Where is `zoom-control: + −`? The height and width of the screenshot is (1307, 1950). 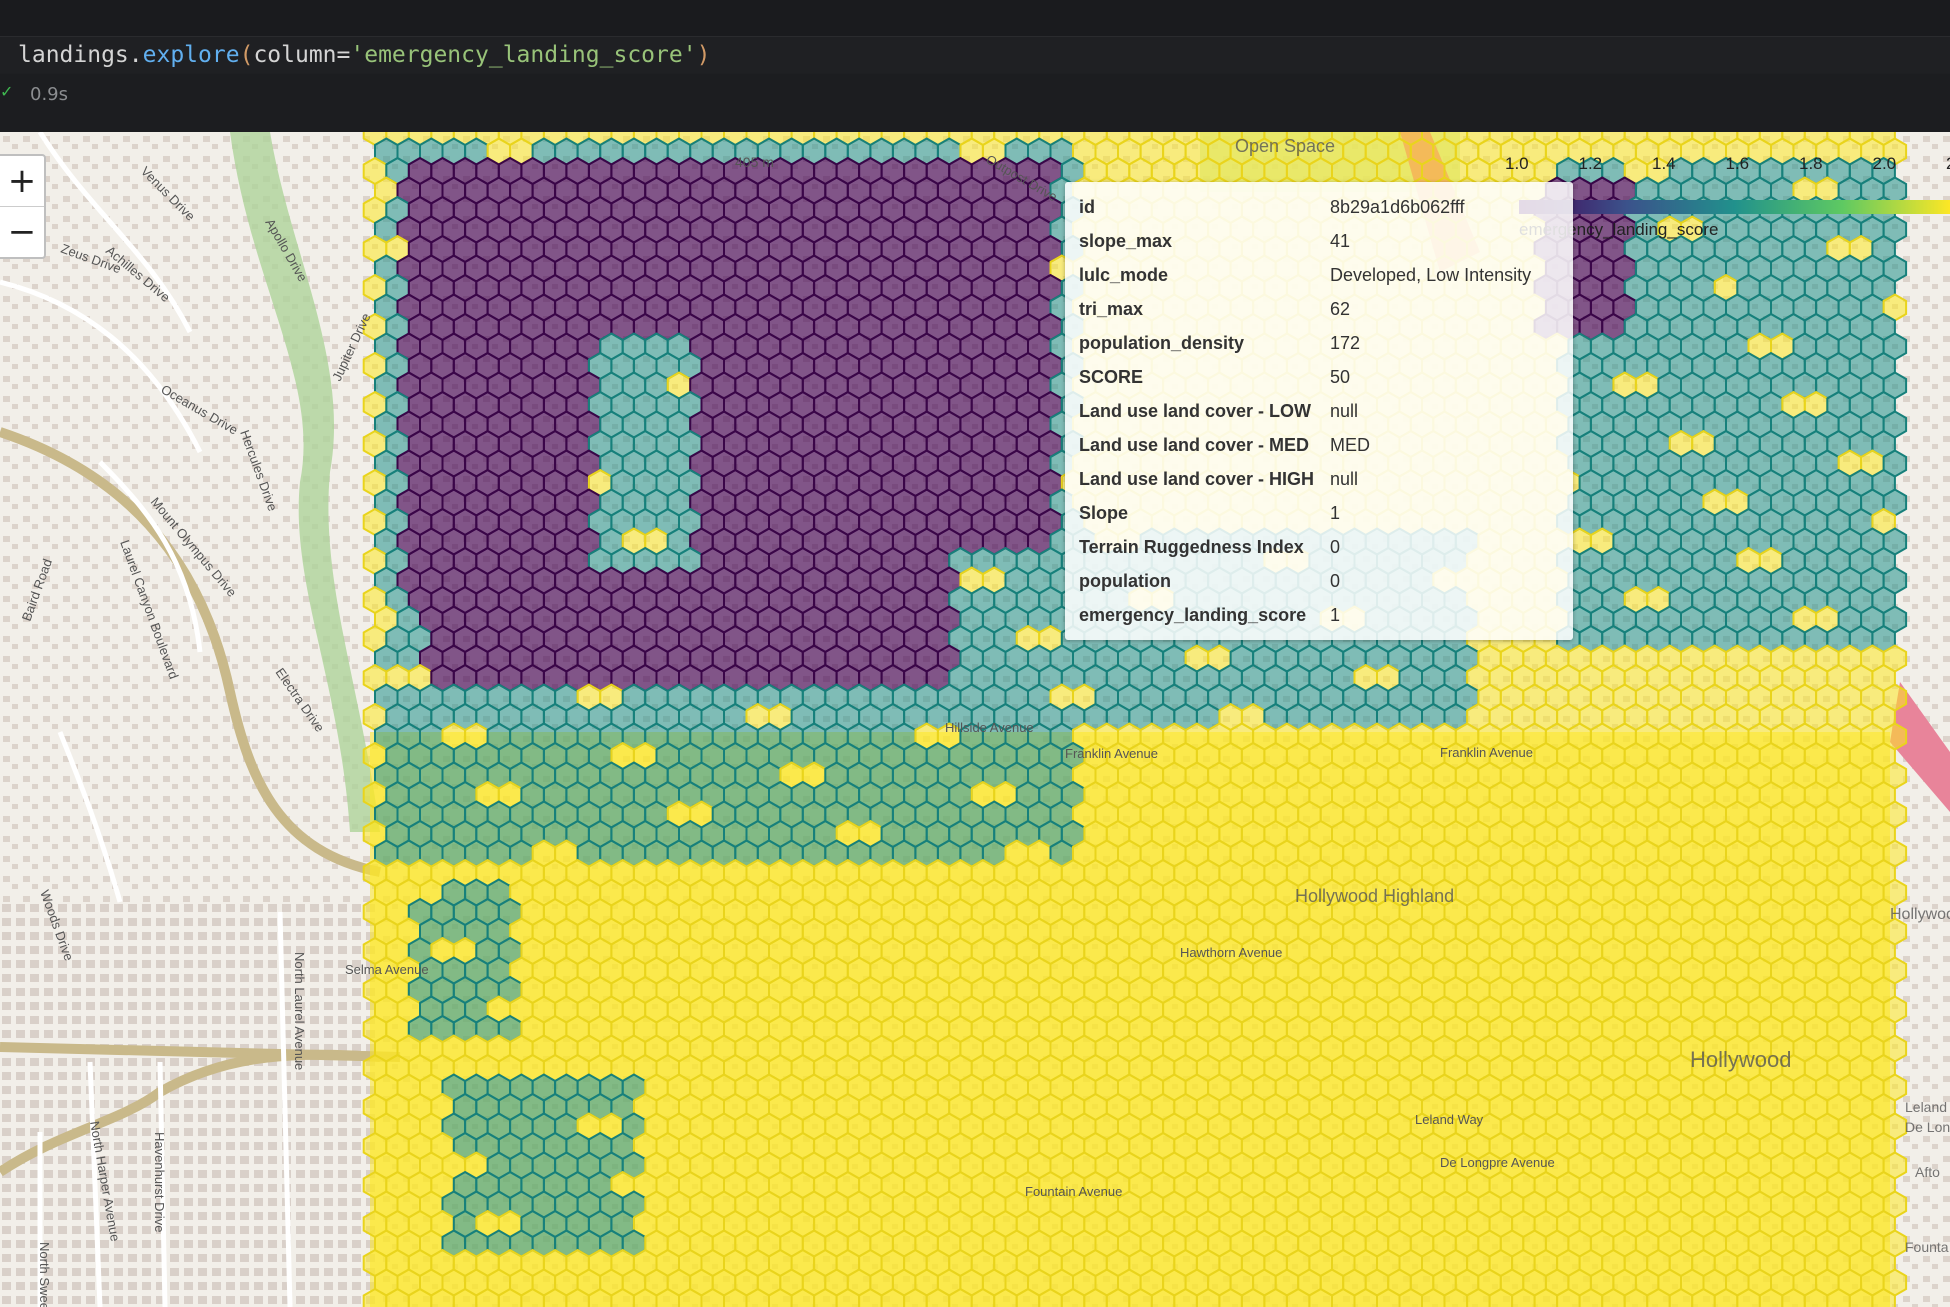 zoom-control: + − is located at coordinates (23, 206).